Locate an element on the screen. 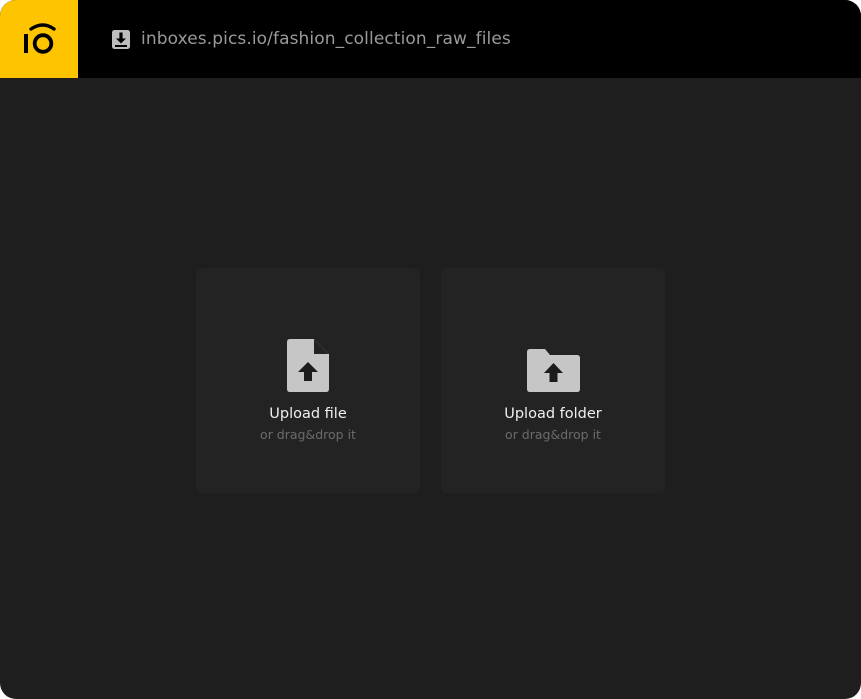 The width and height of the screenshot is (861, 699). folder-upload-icon is located at coordinates (553, 365).